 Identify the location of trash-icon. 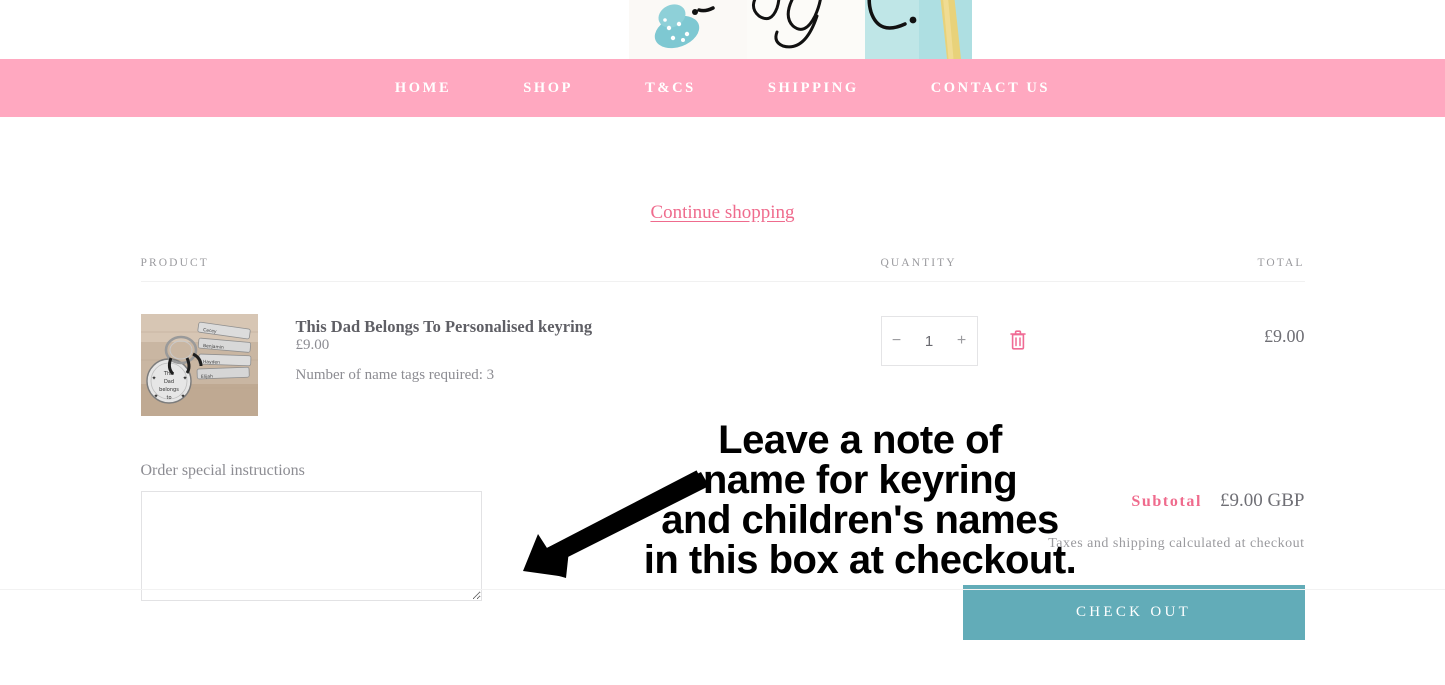
(1017, 340).